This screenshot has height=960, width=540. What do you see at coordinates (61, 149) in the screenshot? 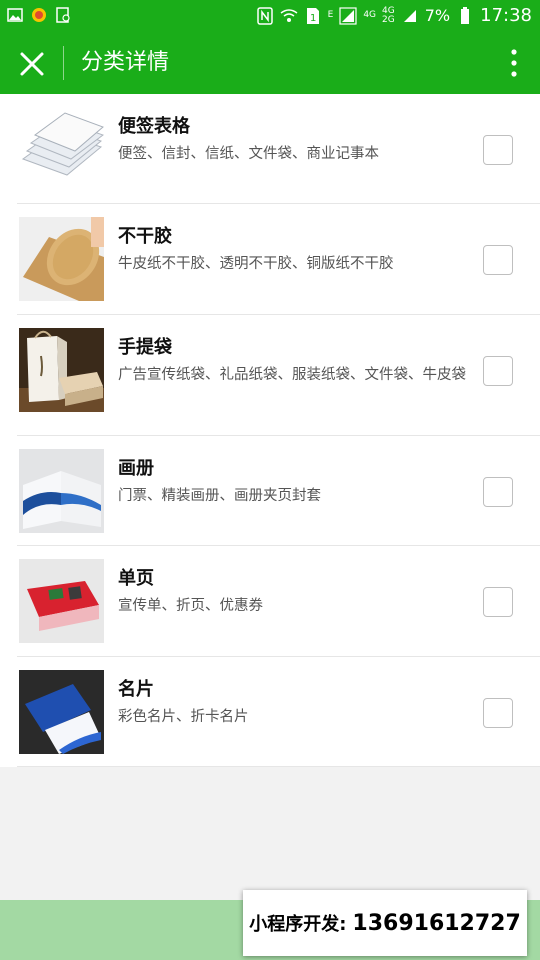
I see `stationery-image` at bounding box center [61, 149].